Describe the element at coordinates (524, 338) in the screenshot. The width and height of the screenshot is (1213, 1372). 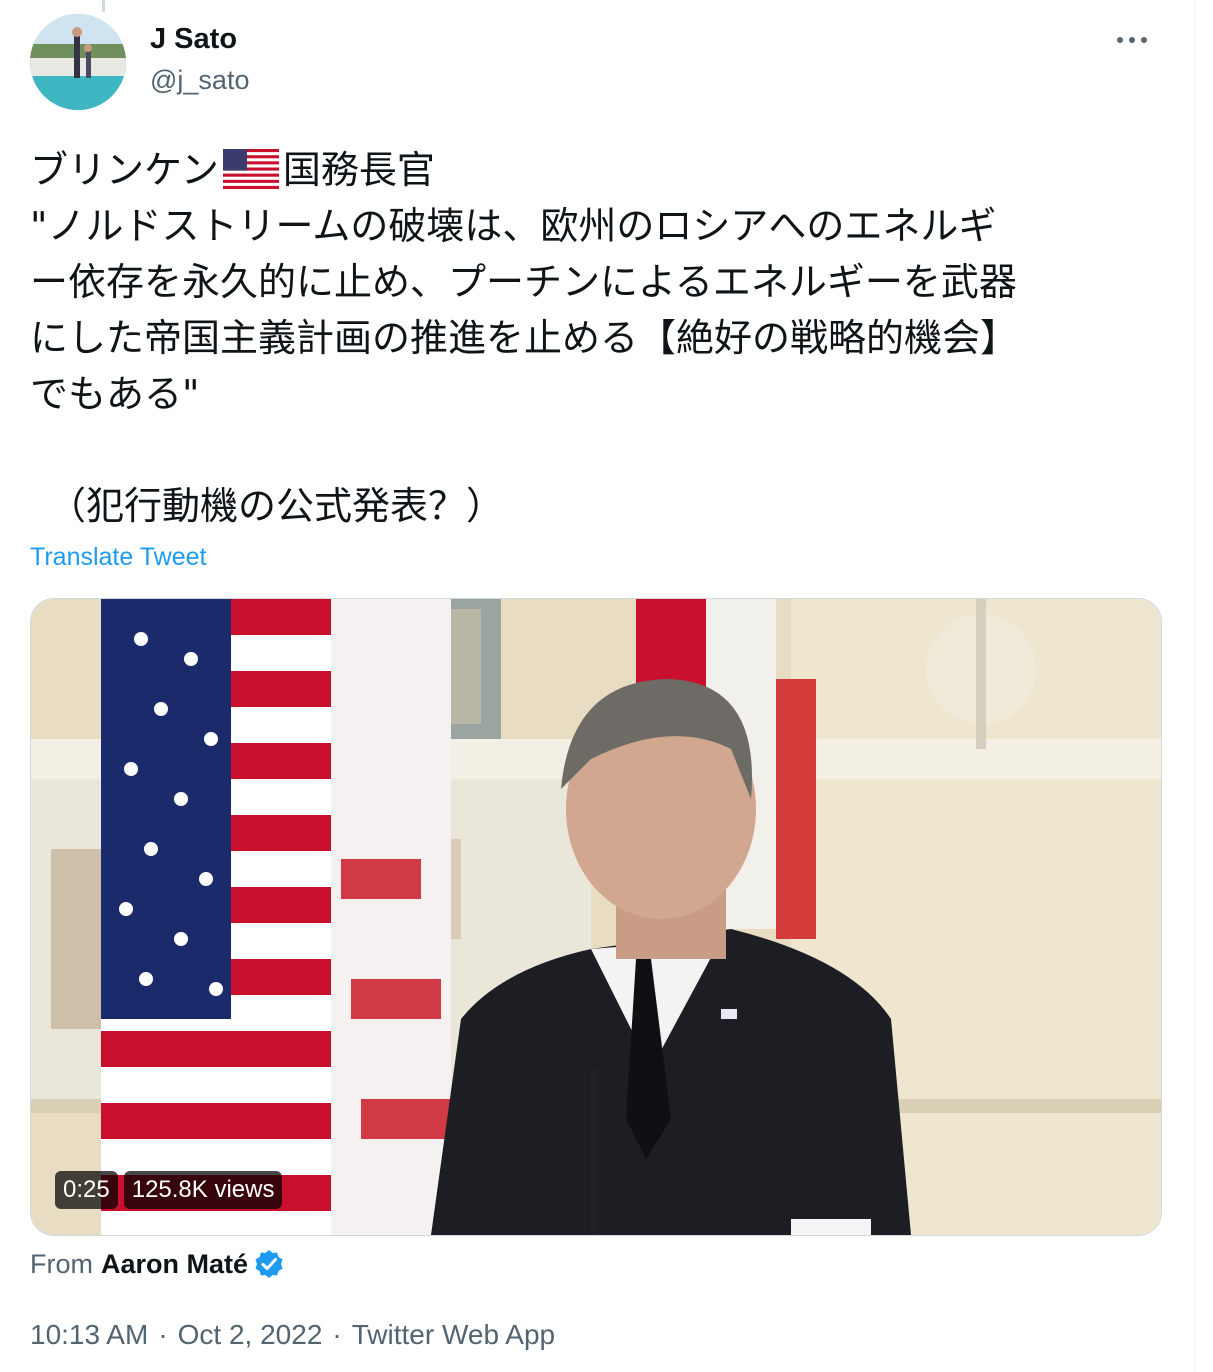
I see `tweet-line-4: にした帝国主義計画の推進を止める【絶好の戦略的機会】` at that location.